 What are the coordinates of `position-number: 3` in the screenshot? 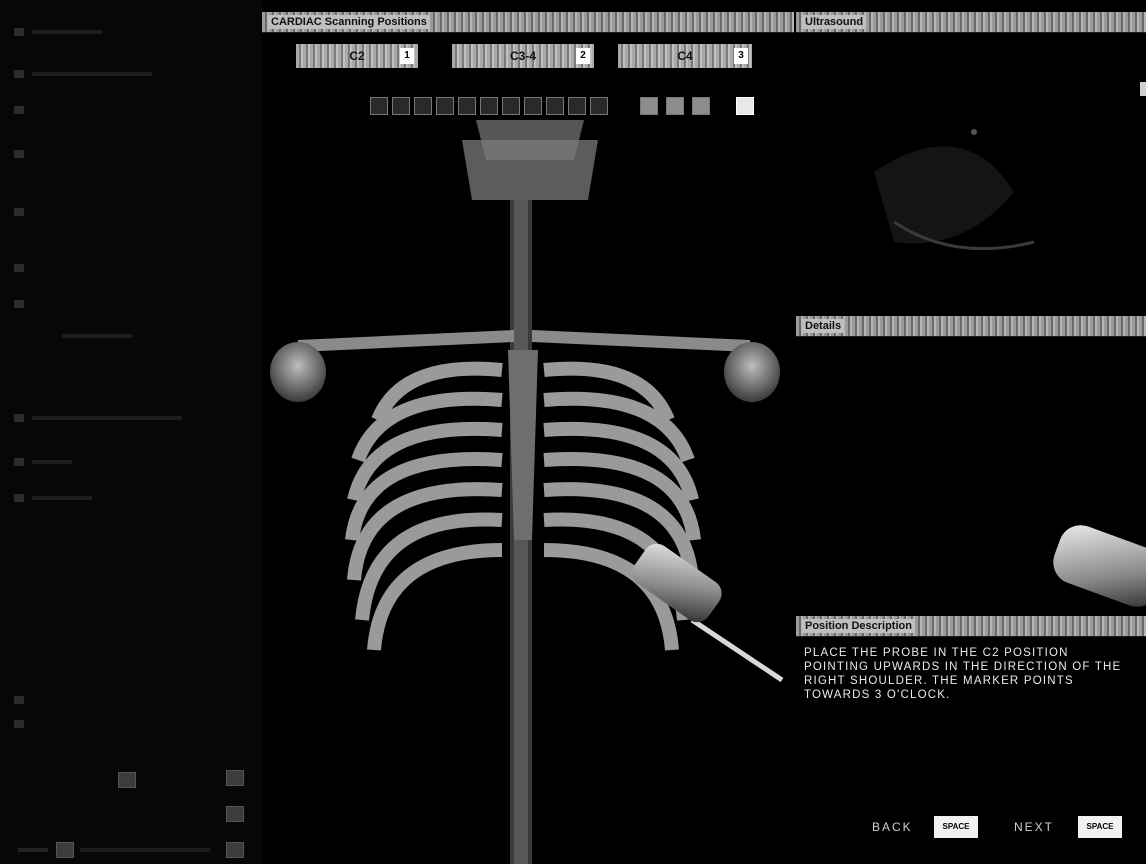 It's located at (741, 56).